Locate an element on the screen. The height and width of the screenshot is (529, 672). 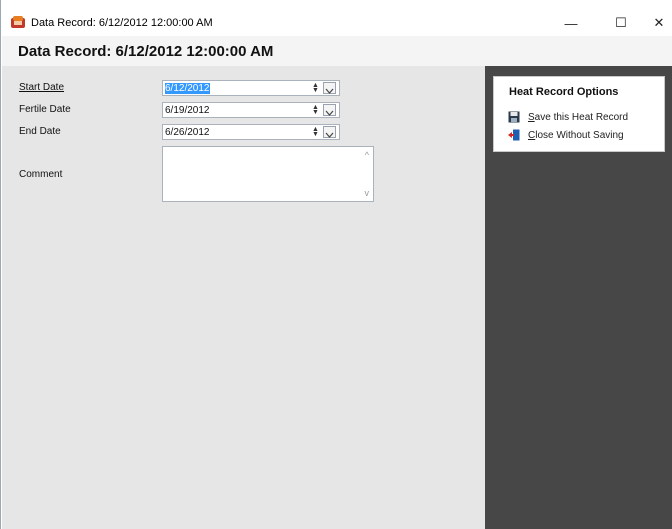
options-title: Heat Record Options is located at coordinates (564, 92).